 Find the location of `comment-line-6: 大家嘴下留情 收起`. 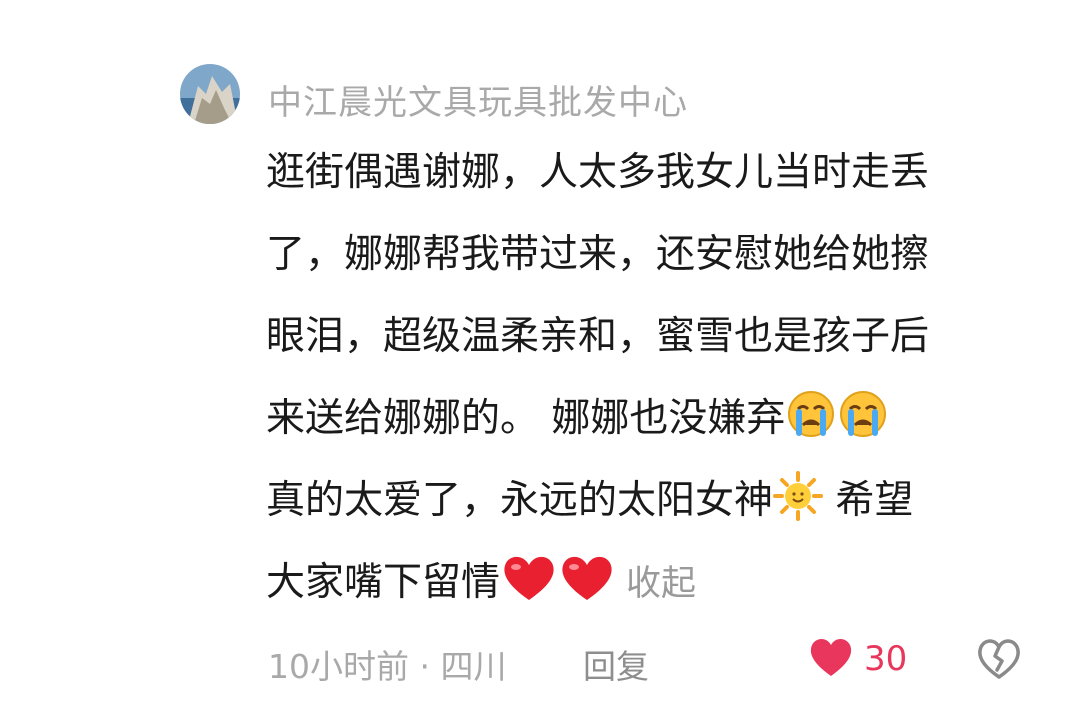

comment-line-6: 大家嘴下留情 收起 is located at coordinates (656, 583).